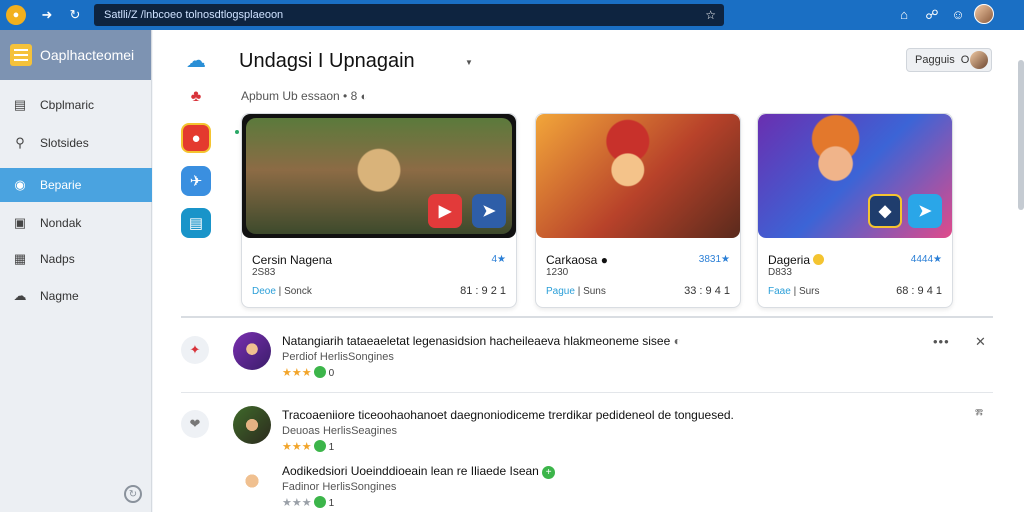  I want to click on sidebar-app-header: Oaplhacteomei, so click(75, 55).